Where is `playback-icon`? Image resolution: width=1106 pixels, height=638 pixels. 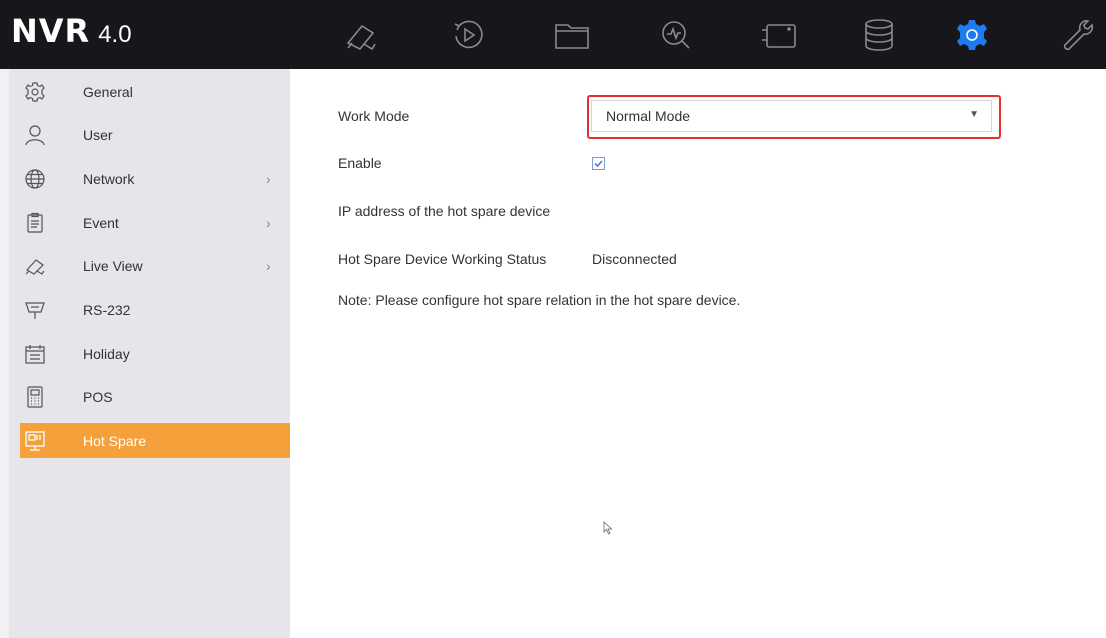
playback-icon is located at coordinates (468, 35).